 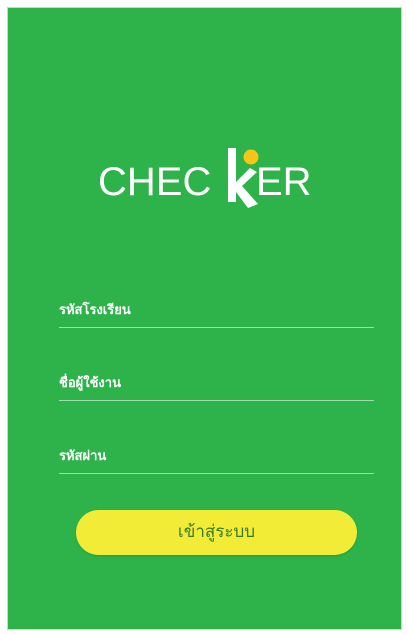 I want to click on password-field: รหัสผ่าน, so click(x=216, y=458).